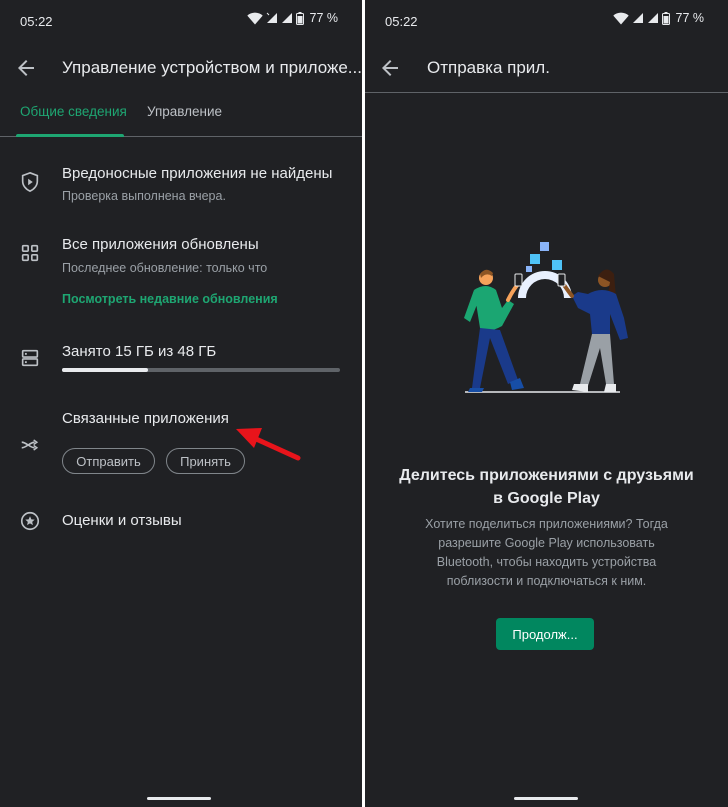 Image resolution: width=728 pixels, height=807 pixels. Describe the element at coordinates (144, 196) in the screenshot. I see `protect-subtitle: Проверка выполнена вчера.` at that location.